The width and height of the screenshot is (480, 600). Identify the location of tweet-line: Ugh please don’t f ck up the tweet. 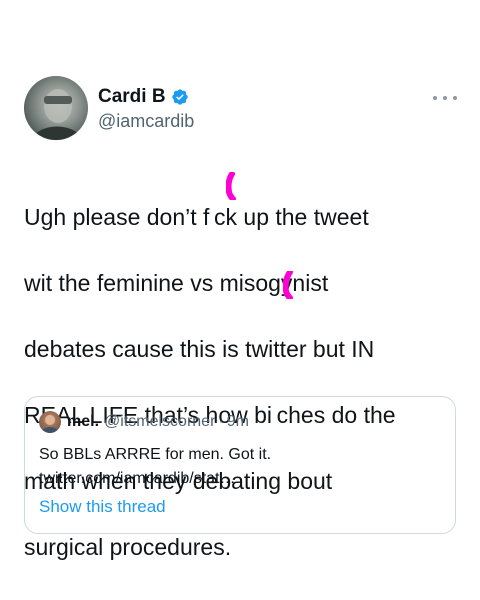
(196, 217).